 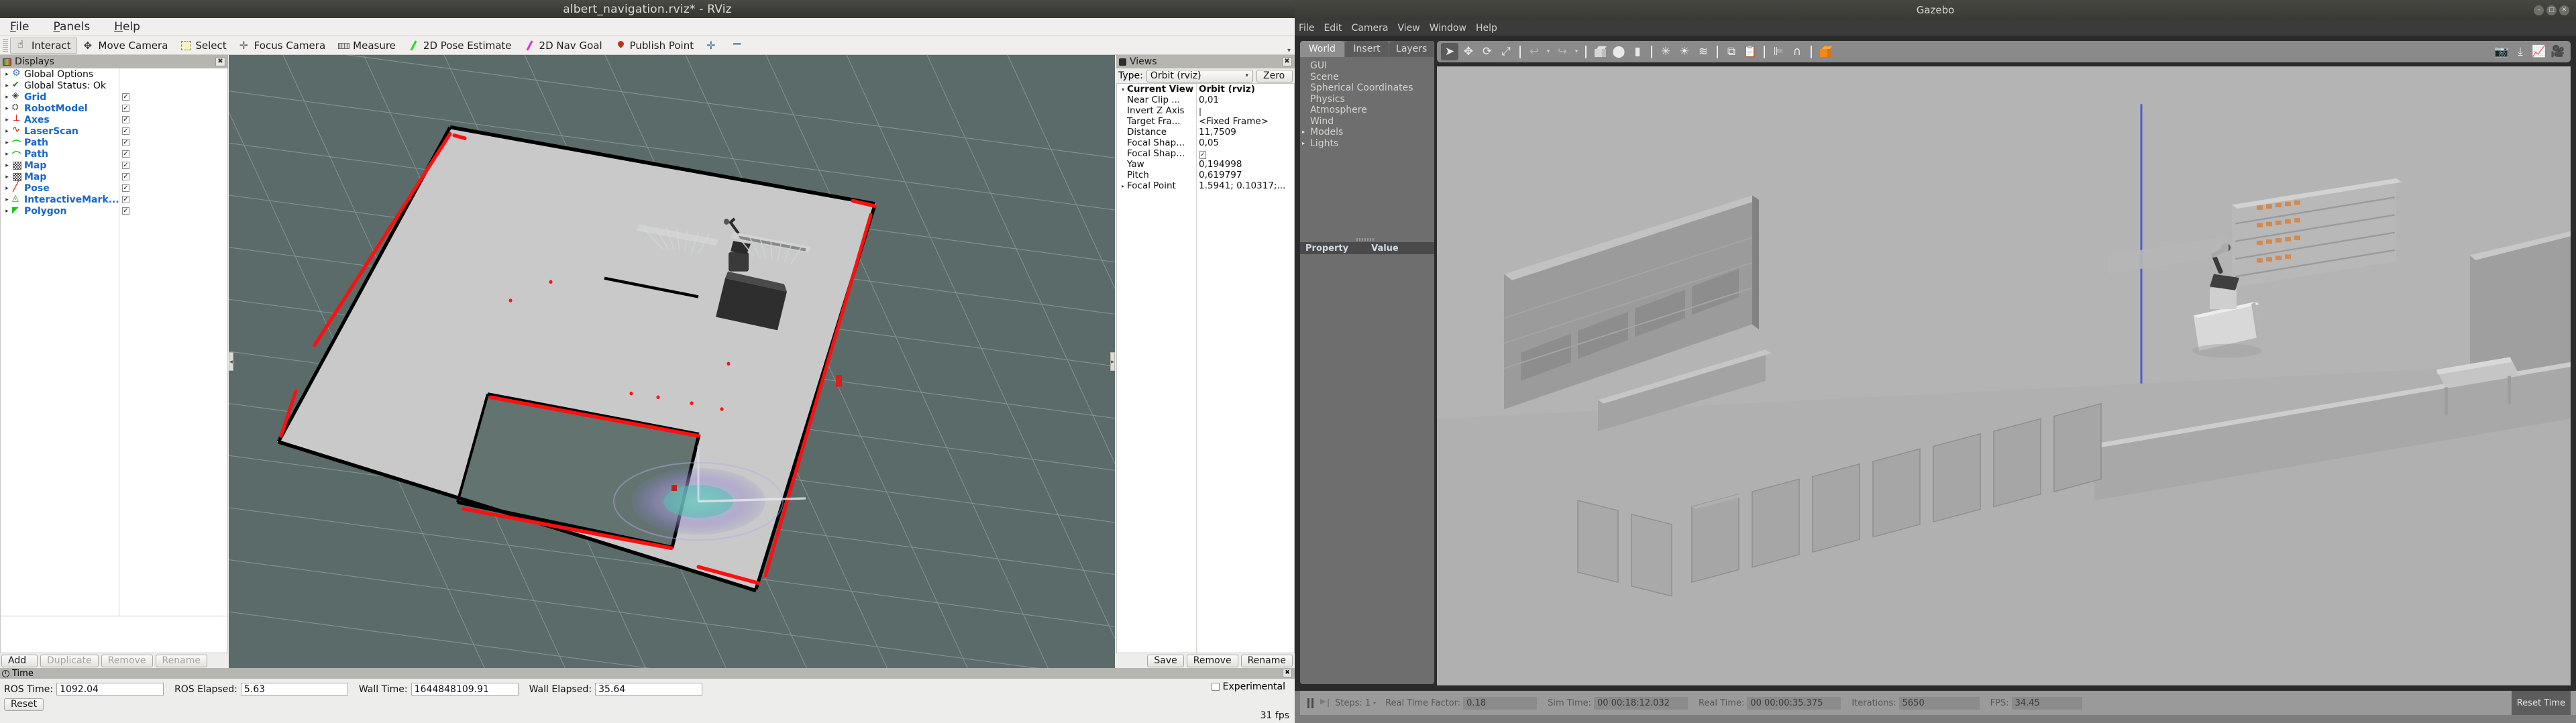 What do you see at coordinates (1371, 88) in the screenshot?
I see `gazebo-tree-item-spherical-coordinates: Spherical Coordinates` at bounding box center [1371, 88].